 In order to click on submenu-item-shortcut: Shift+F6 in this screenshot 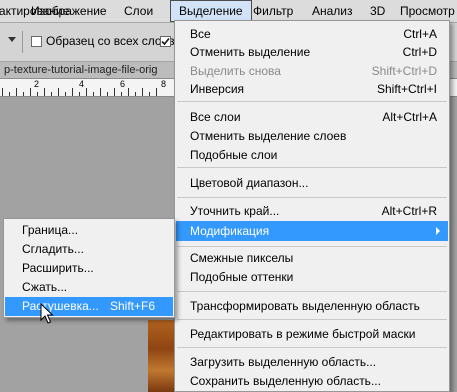, I will do `click(133, 306)`.